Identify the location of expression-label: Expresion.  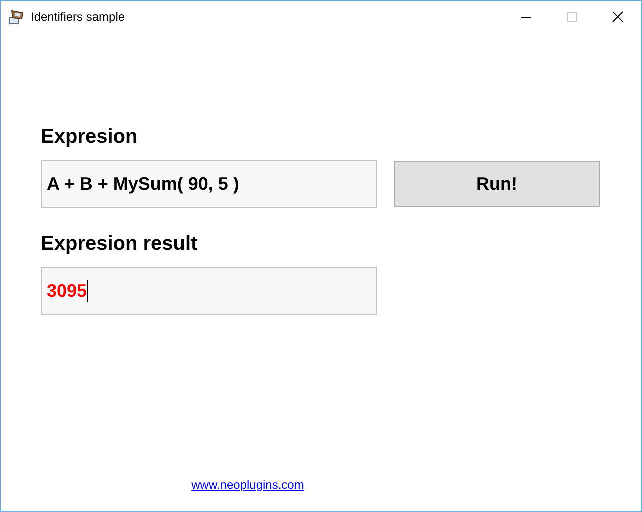
(90, 137).